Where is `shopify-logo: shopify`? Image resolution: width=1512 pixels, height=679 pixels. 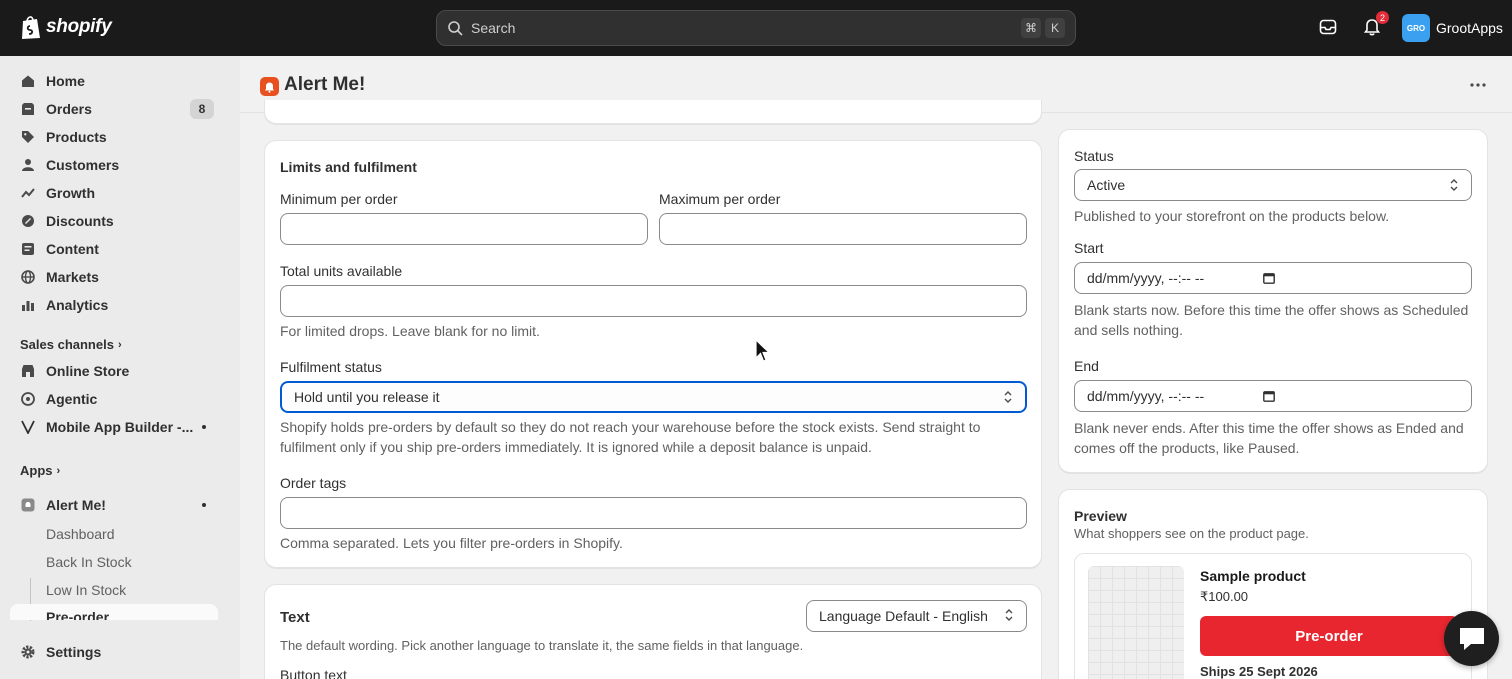
shopify-logo: shopify is located at coordinates (66, 27).